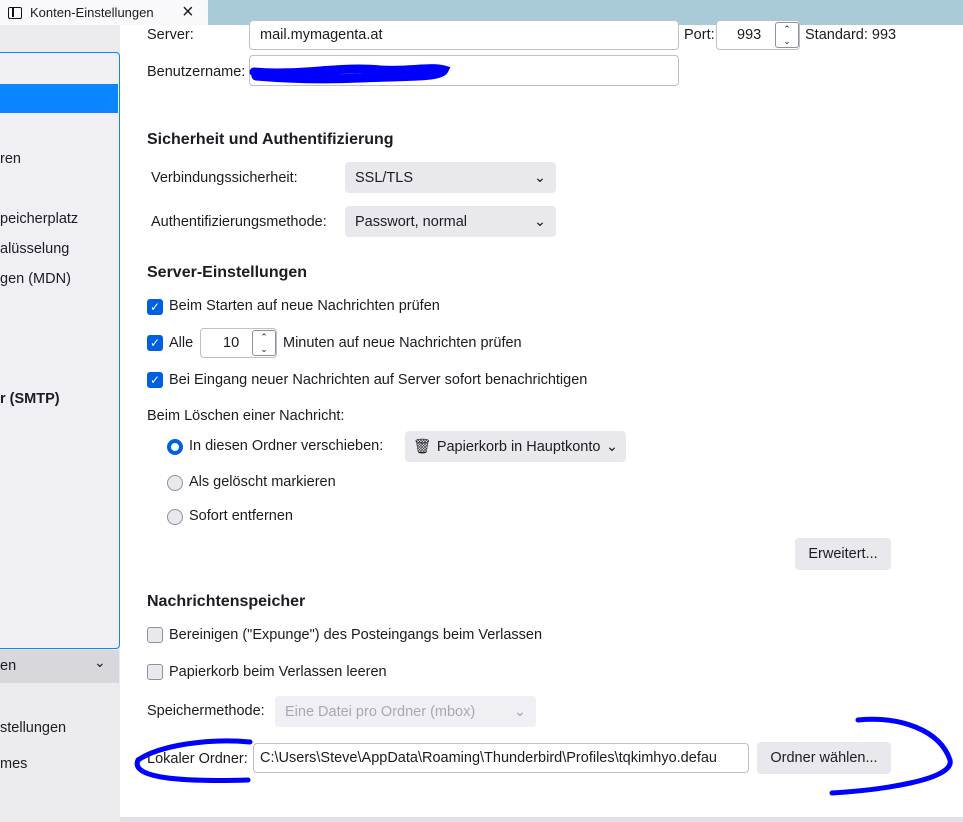 This screenshot has width=963, height=822. I want to click on sidebar-item: gen (MDN), so click(35, 279).